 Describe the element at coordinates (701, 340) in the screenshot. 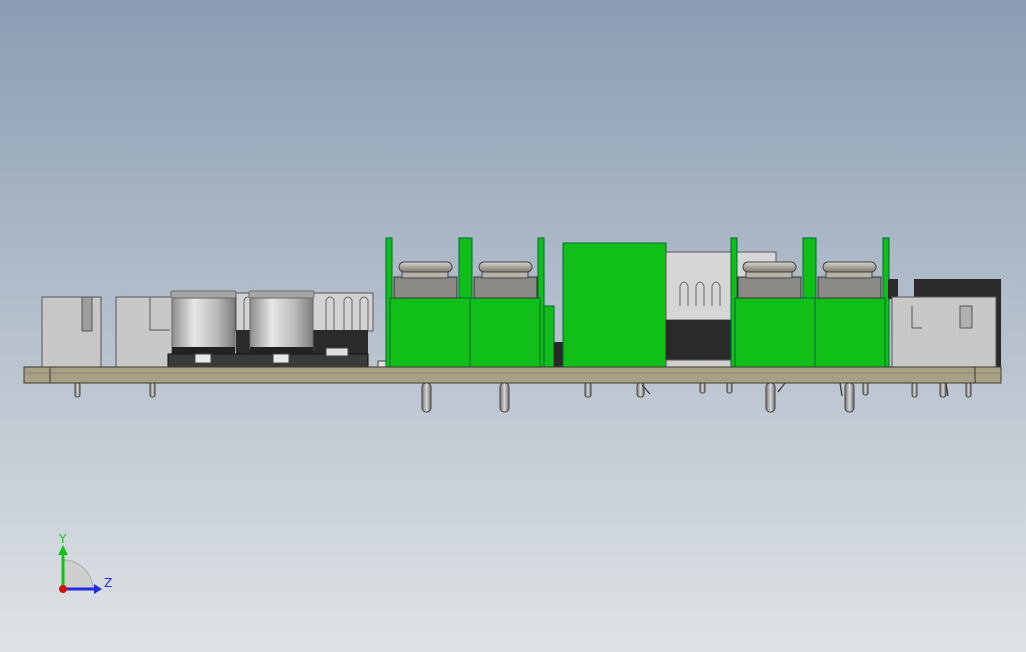

I see `dark-module-right` at that location.